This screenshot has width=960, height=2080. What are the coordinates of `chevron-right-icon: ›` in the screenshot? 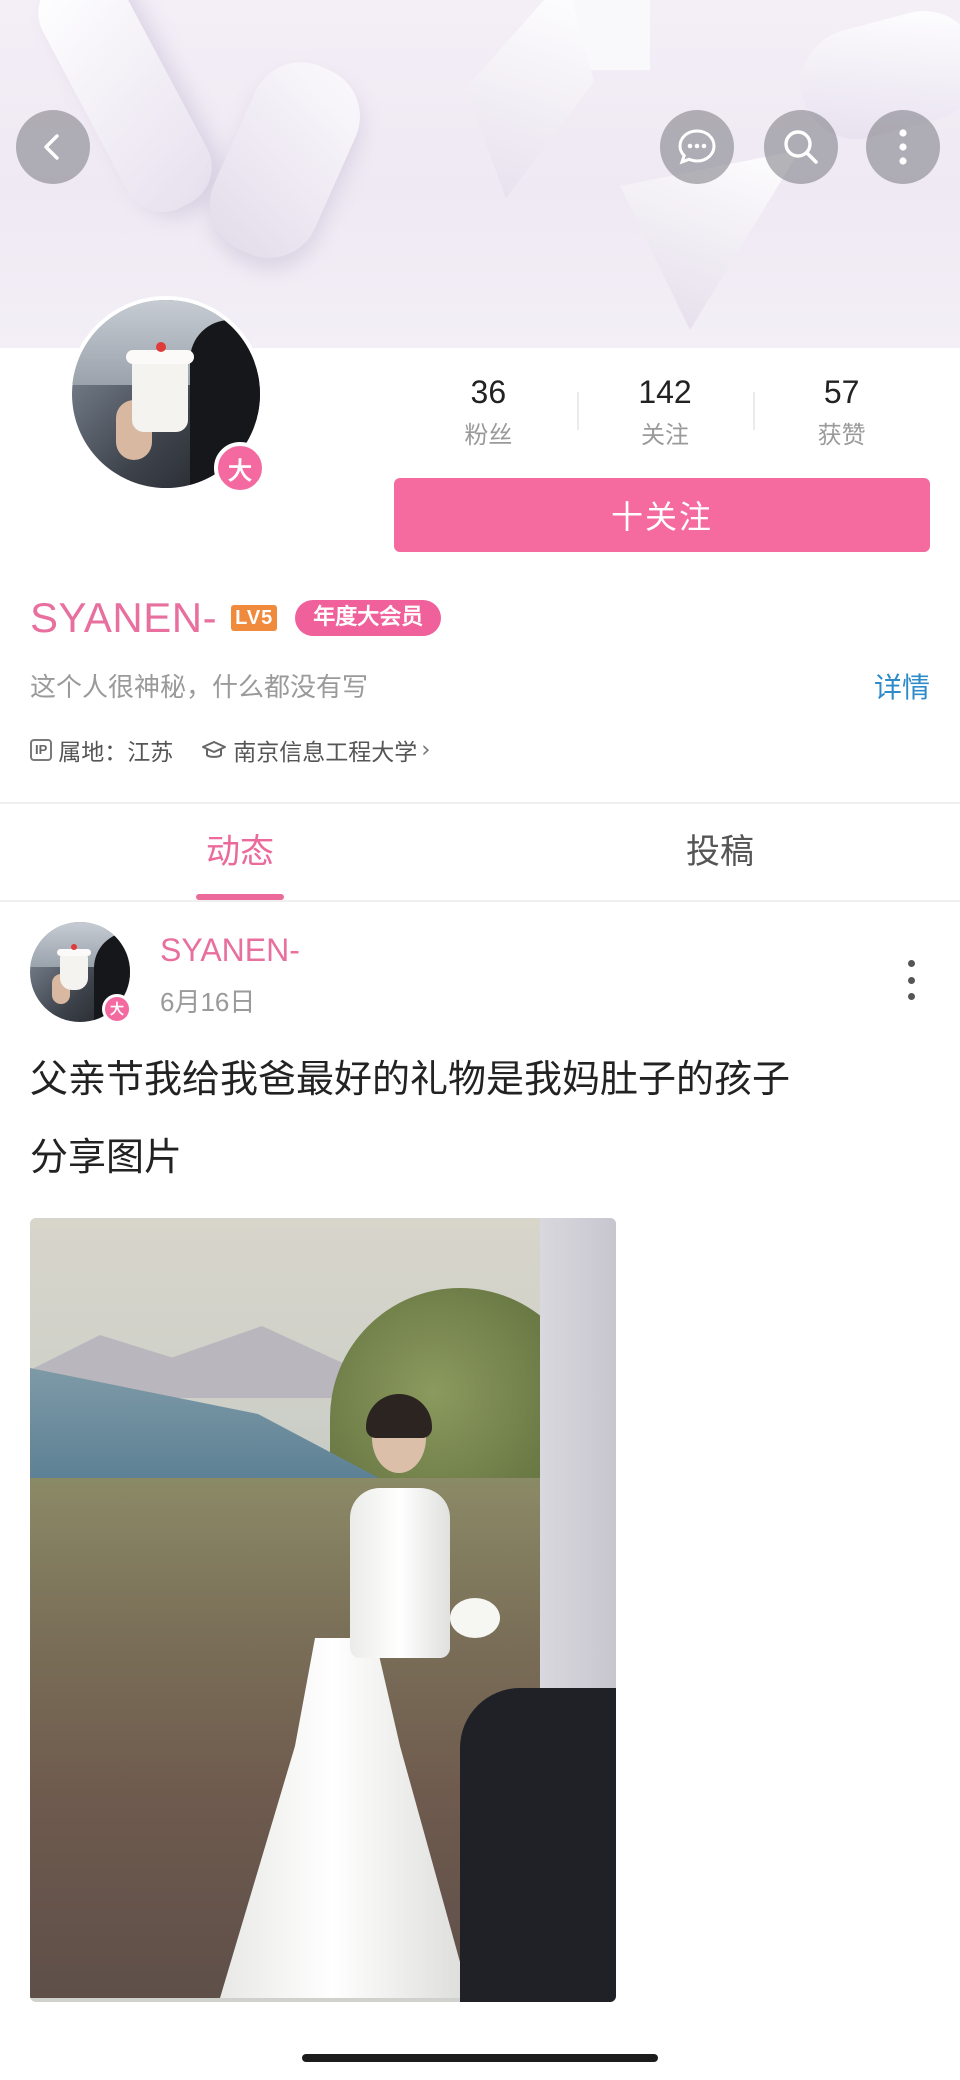 It's located at (426, 750).